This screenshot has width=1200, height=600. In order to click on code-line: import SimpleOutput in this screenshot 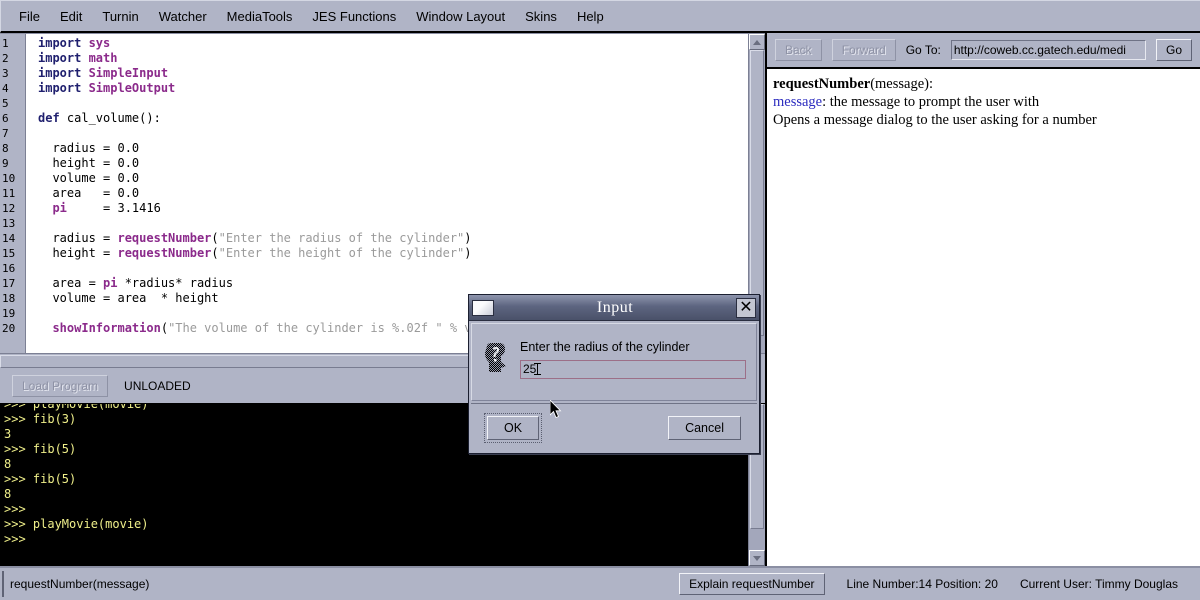, I will do `click(393, 88)`.